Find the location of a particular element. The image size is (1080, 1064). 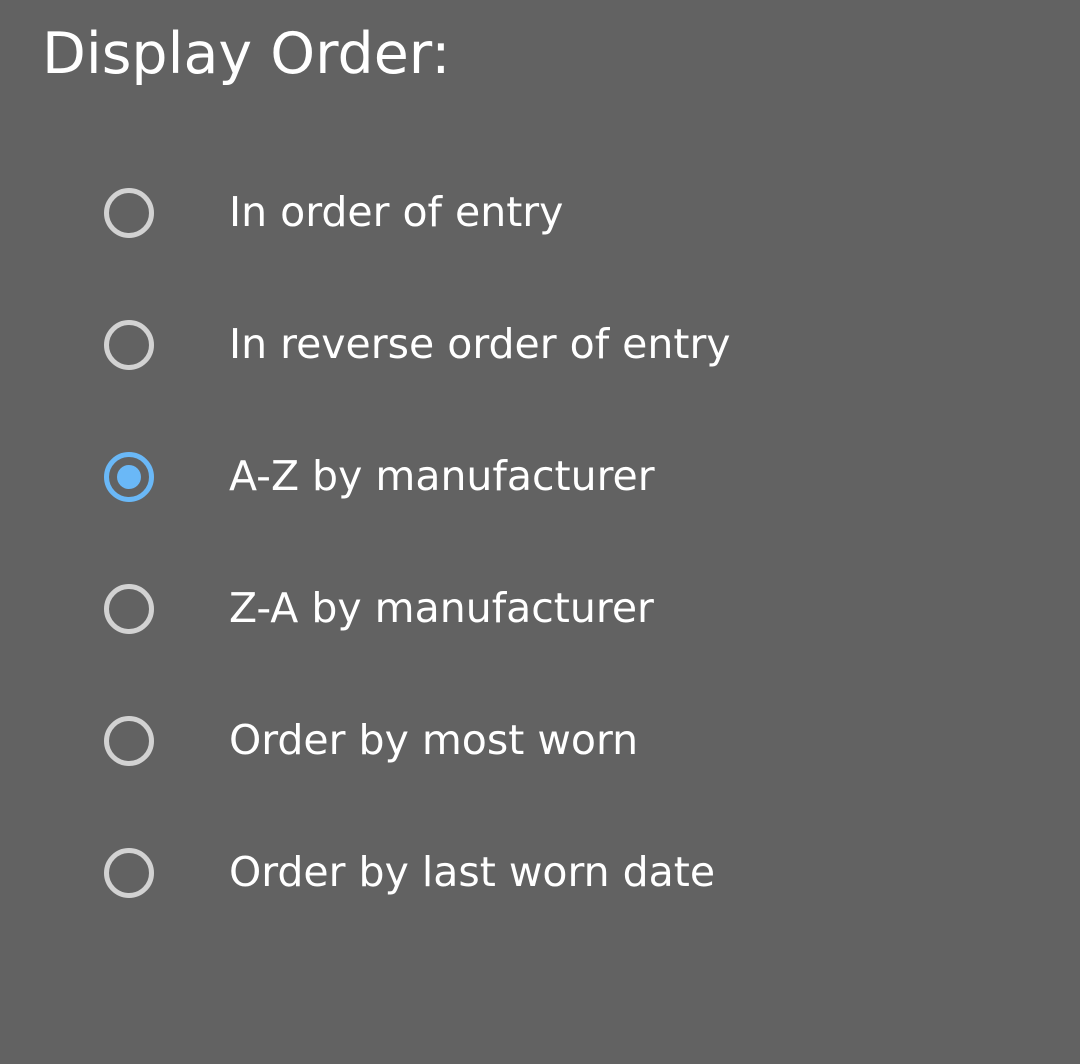

option-a-z-by-manufacturer: A-Z by manufacturer is located at coordinates (540, 476).